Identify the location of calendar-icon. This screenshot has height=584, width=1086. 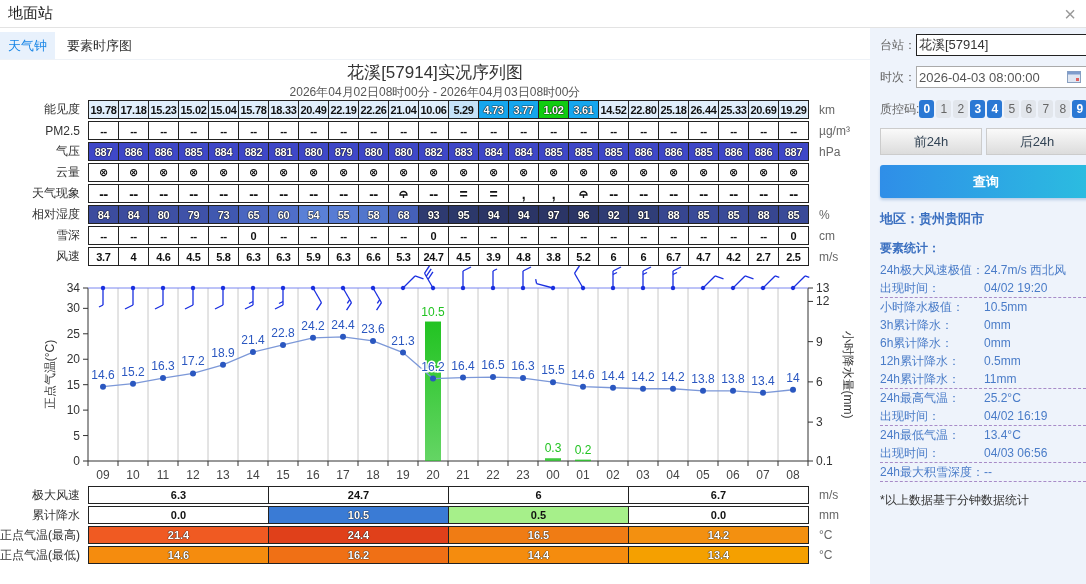
(1074, 77).